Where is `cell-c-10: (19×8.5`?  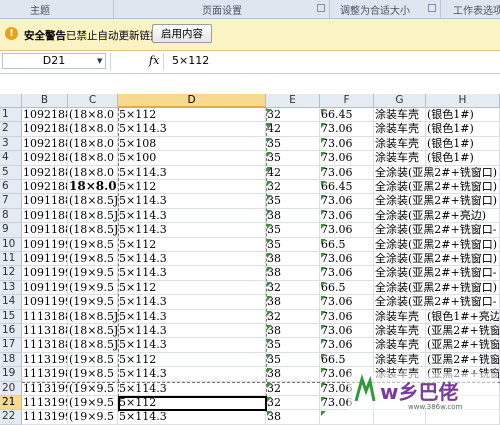
cell-c-10: (19×8.5 is located at coordinates (93, 244).